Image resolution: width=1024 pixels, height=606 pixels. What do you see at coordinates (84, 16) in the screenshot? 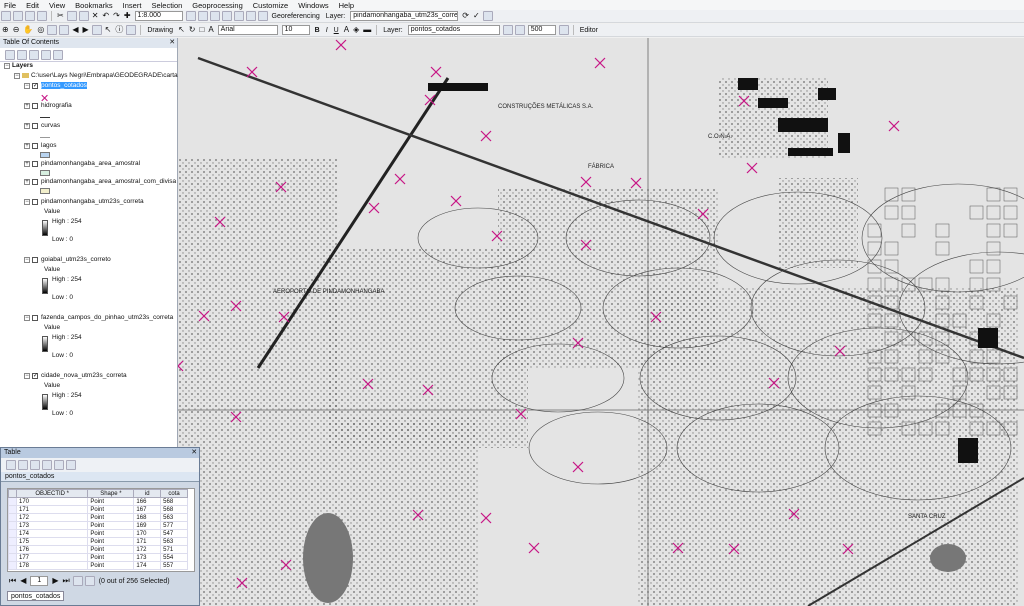
I see `paste-icon` at bounding box center [84, 16].